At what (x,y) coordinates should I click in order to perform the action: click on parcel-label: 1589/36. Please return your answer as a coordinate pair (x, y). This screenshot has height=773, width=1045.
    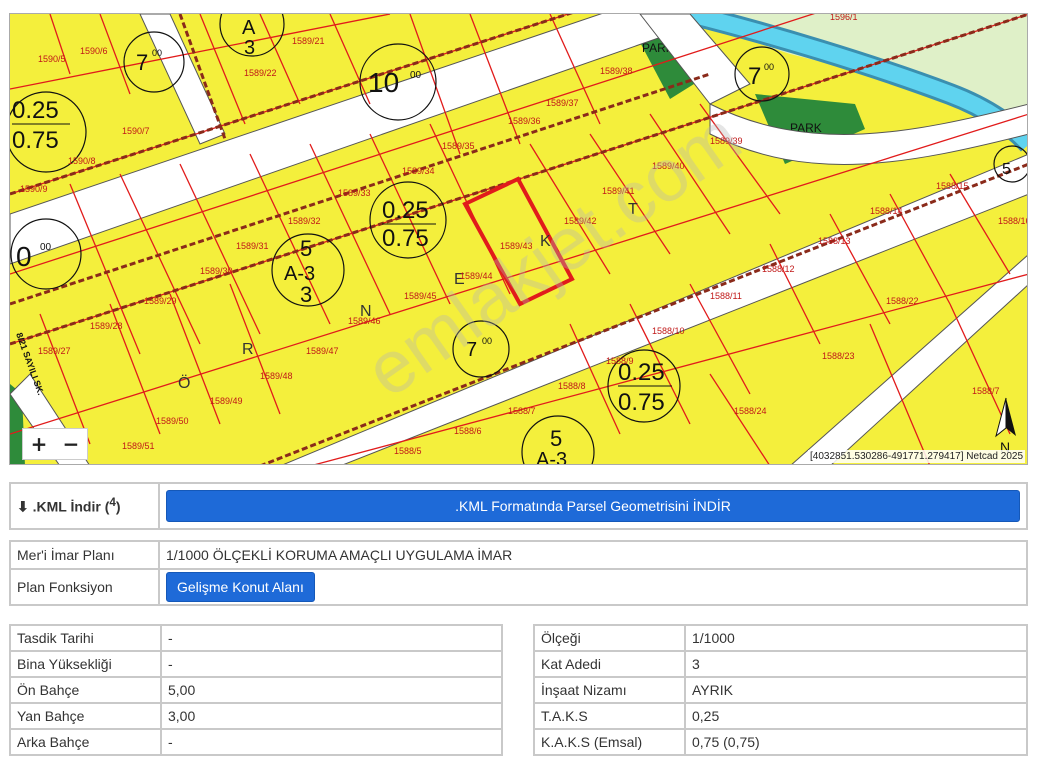
    Looking at the image, I should click on (524, 121).